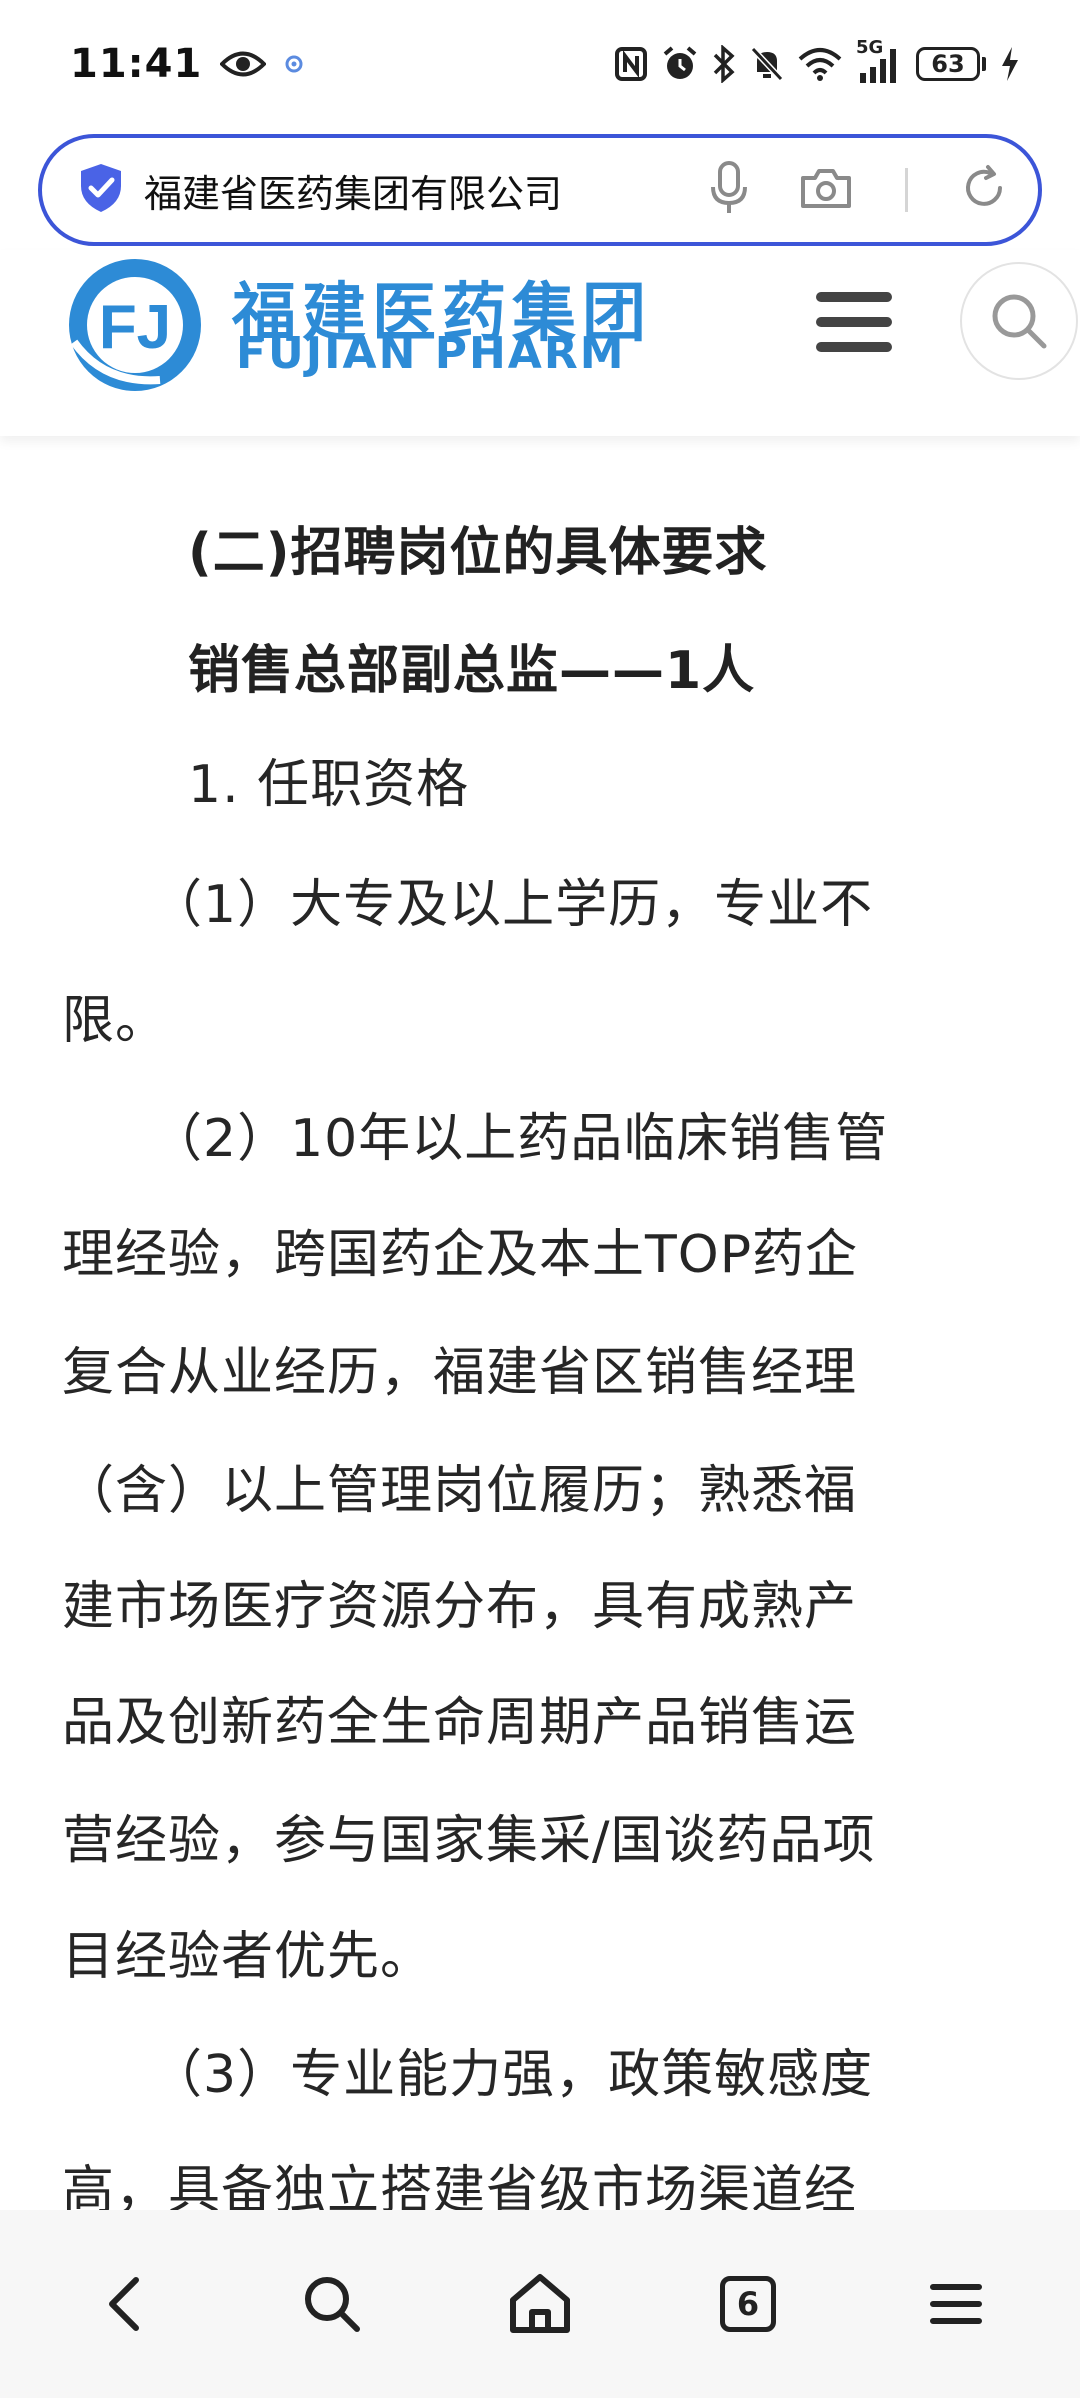 Image resolution: width=1080 pixels, height=2398 pixels. I want to click on article-line: 理经验，跨国药企及本土TOP药企, so click(460, 1255).